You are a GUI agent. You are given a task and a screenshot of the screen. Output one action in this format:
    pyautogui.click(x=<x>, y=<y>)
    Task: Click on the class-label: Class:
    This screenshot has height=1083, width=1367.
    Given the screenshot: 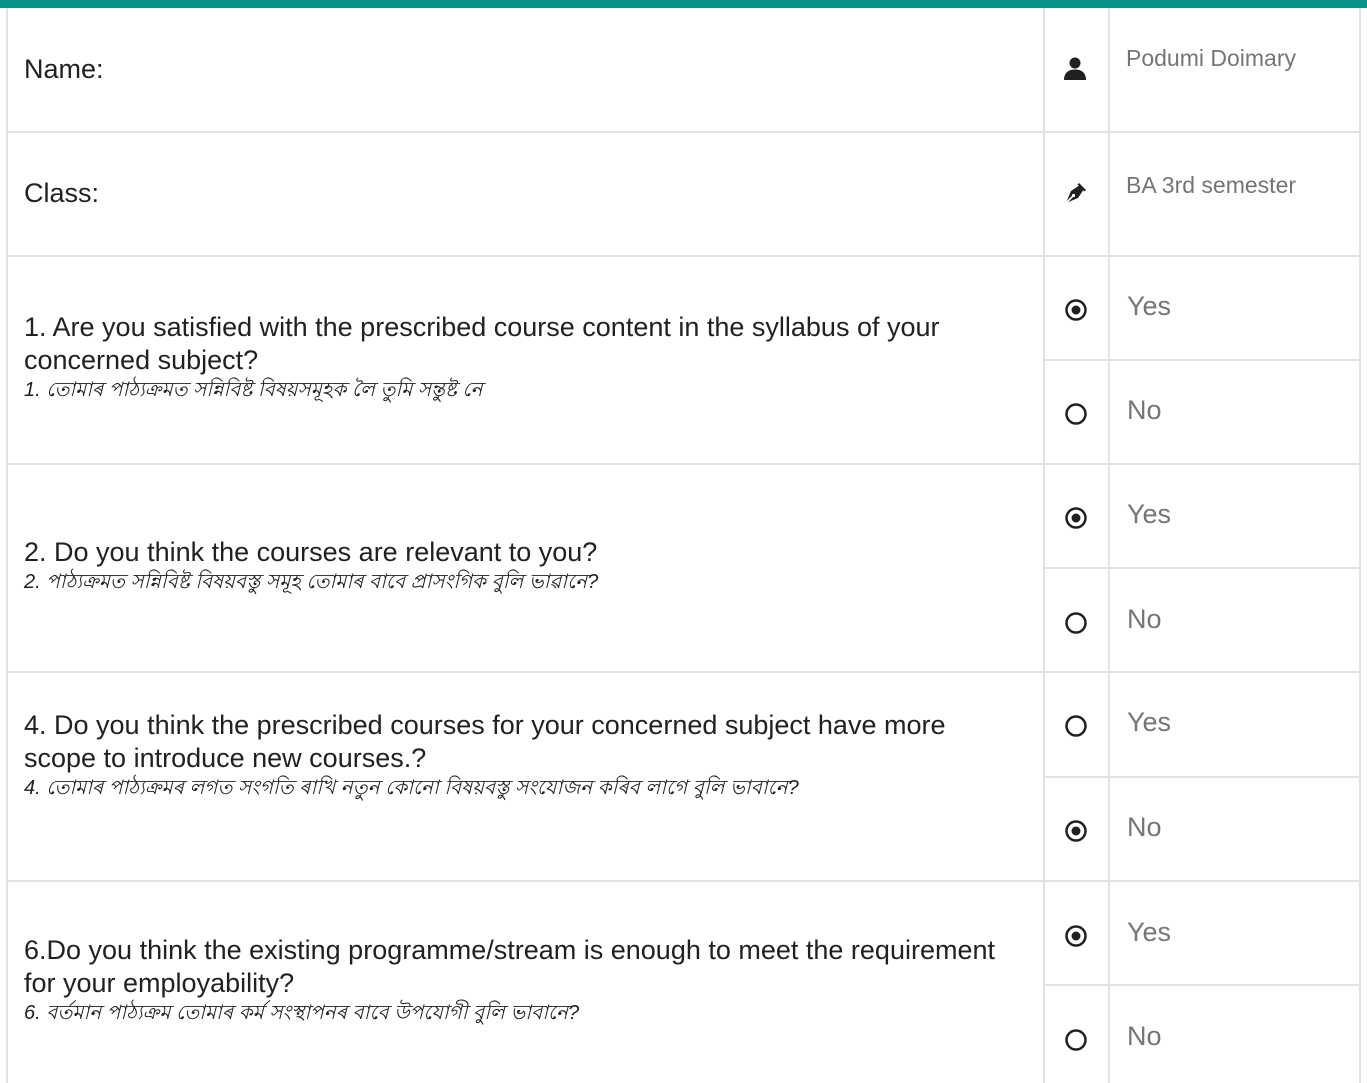 What is the action you would take?
    pyautogui.click(x=62, y=193)
    